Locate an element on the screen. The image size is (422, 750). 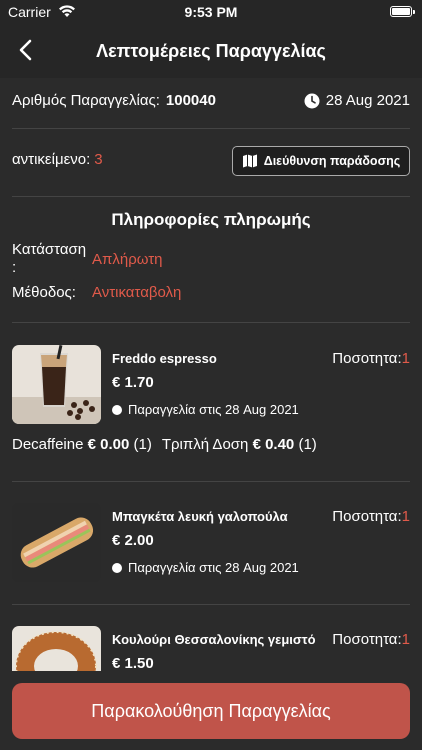
status-bar: Carrier 9:53 PM is located at coordinates (211, 12).